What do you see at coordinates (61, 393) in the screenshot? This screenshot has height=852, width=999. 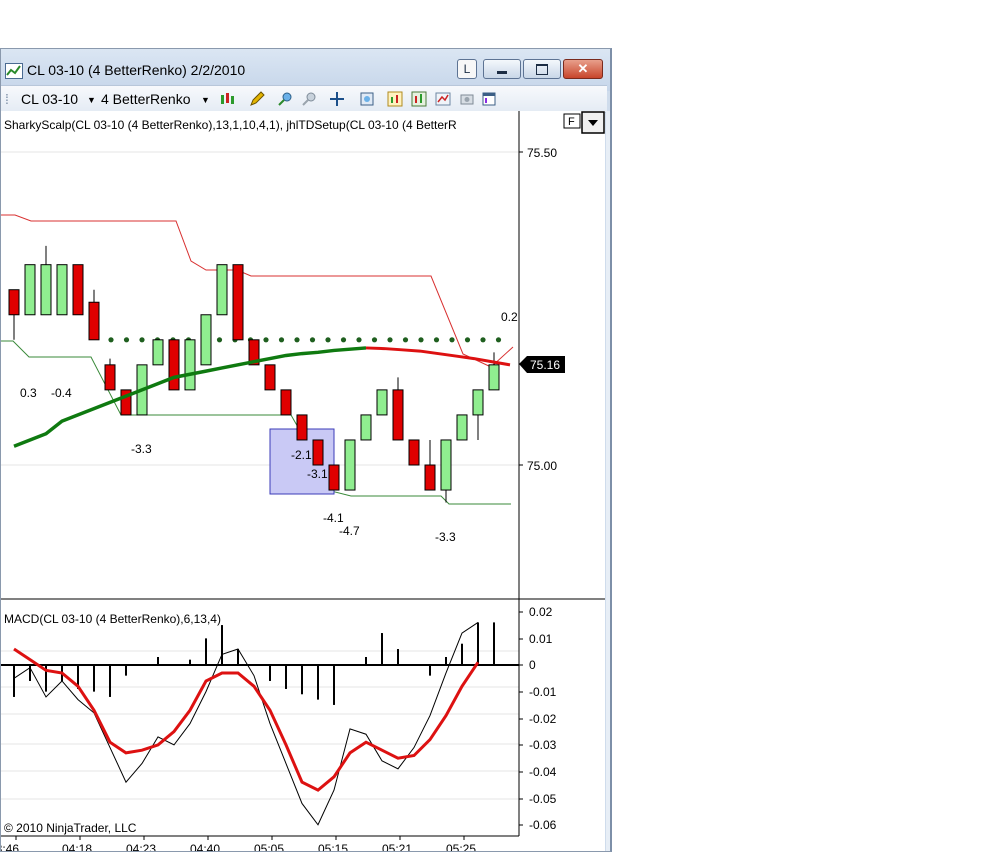 I see `annotation-label: -0.4` at bounding box center [61, 393].